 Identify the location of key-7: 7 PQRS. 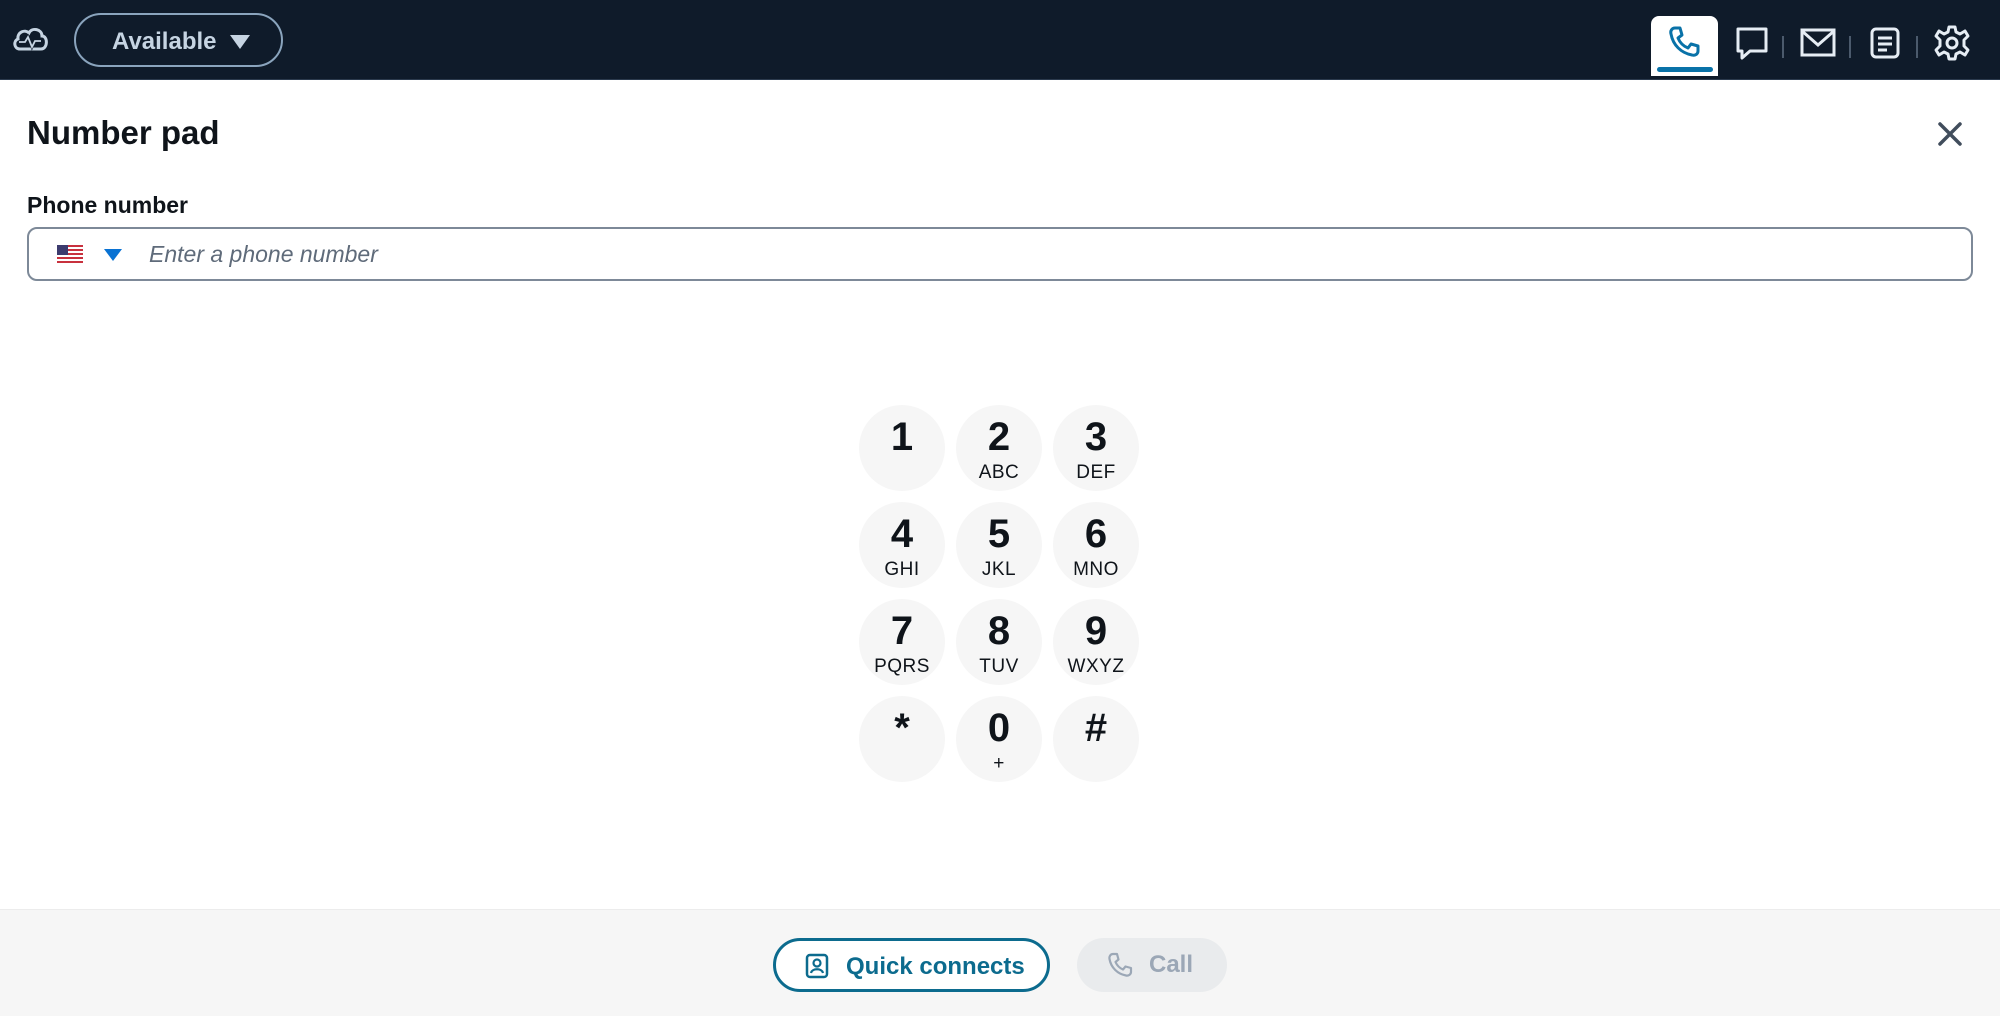
(902, 642).